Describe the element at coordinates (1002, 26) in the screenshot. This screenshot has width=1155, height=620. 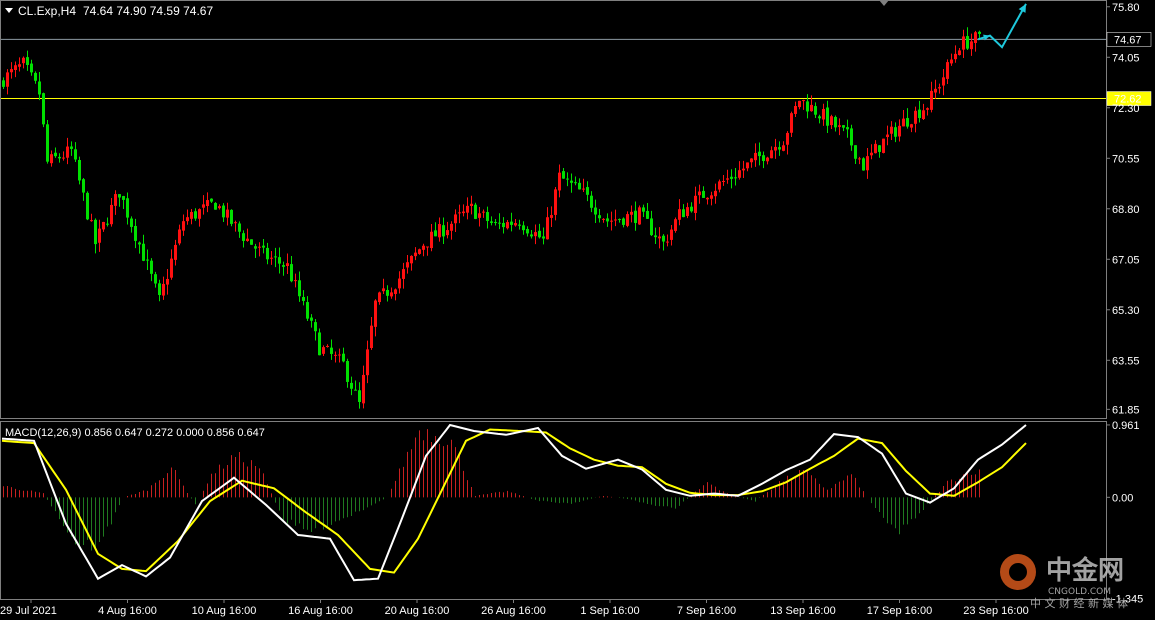
I see `projection-arrow-path` at that location.